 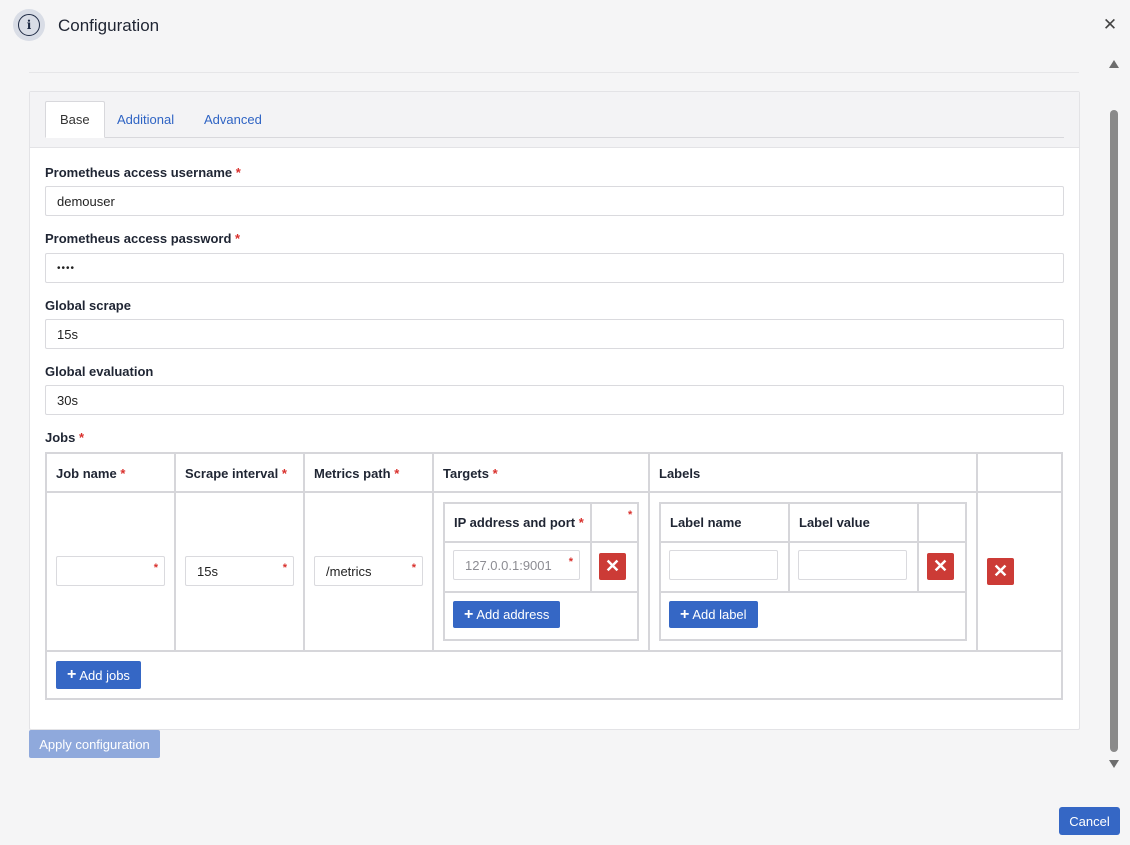 What do you see at coordinates (723, 565) in the screenshot?
I see `label-name-input` at bounding box center [723, 565].